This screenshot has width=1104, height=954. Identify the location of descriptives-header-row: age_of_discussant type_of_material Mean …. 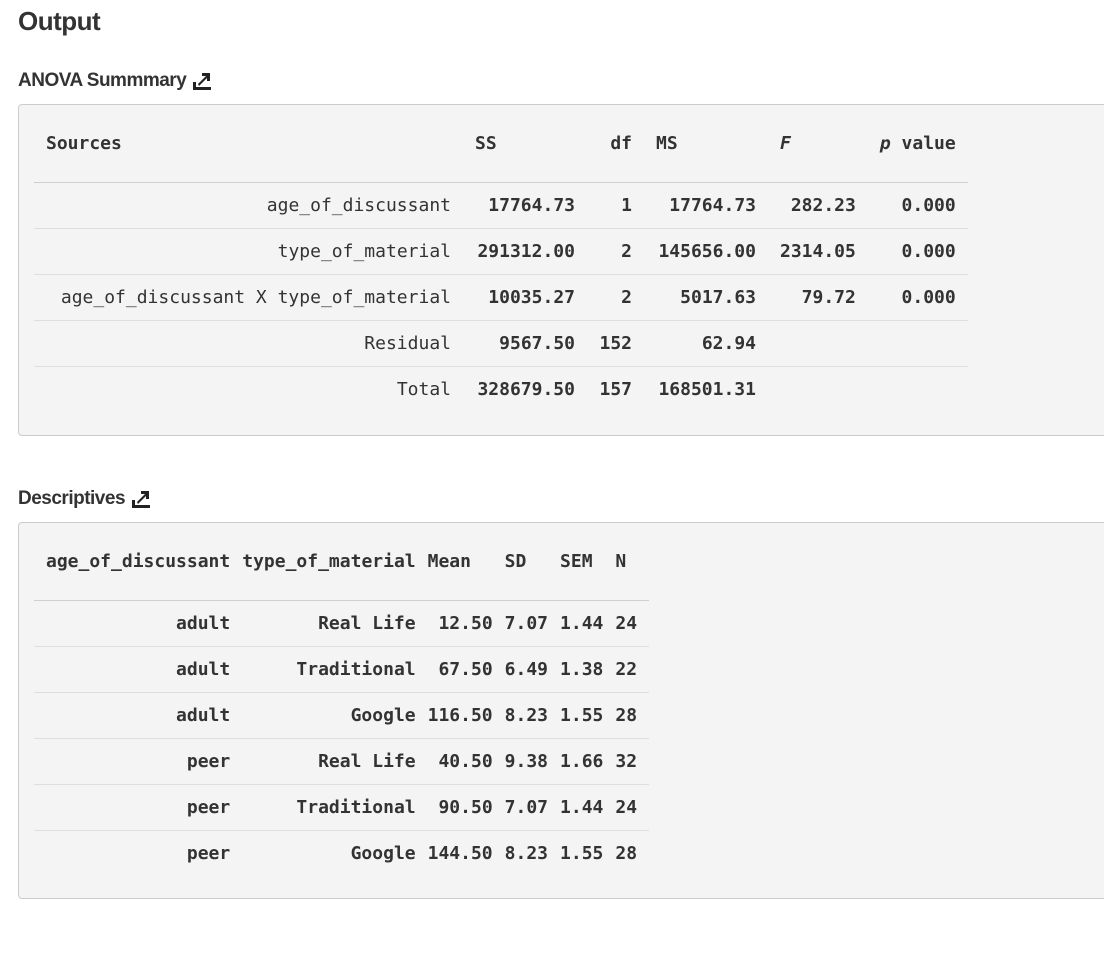
(342, 572).